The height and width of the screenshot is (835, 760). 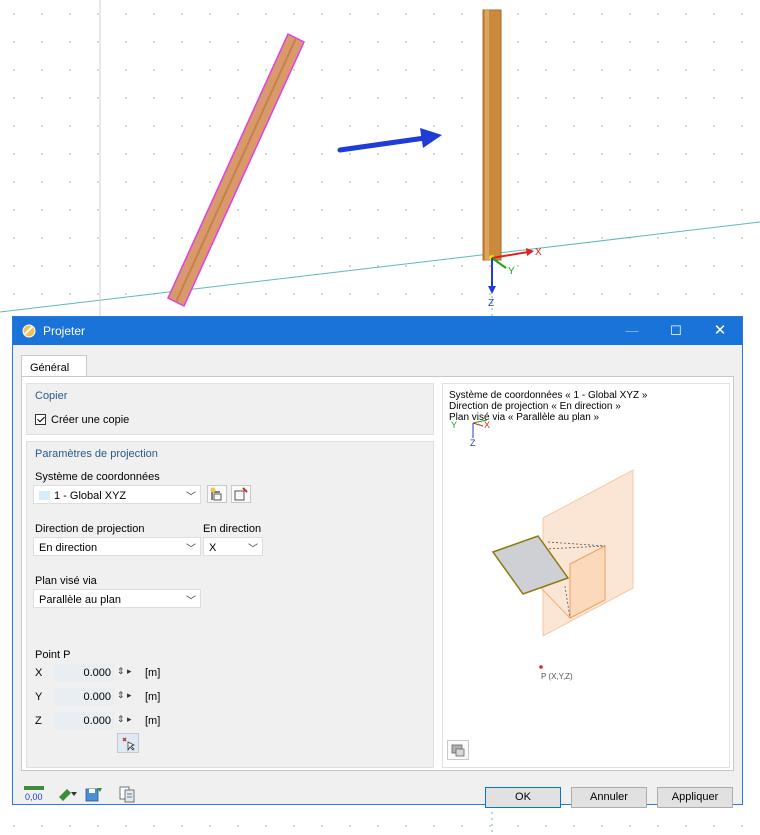 I want to click on axis-y-label: Y, so click(x=511, y=271).